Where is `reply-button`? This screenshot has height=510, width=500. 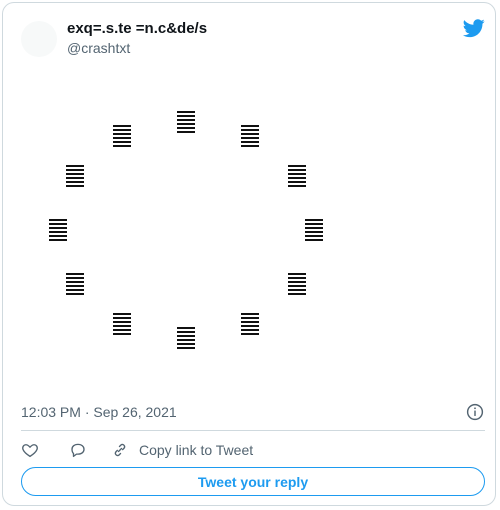 reply-button is located at coordinates (78, 450).